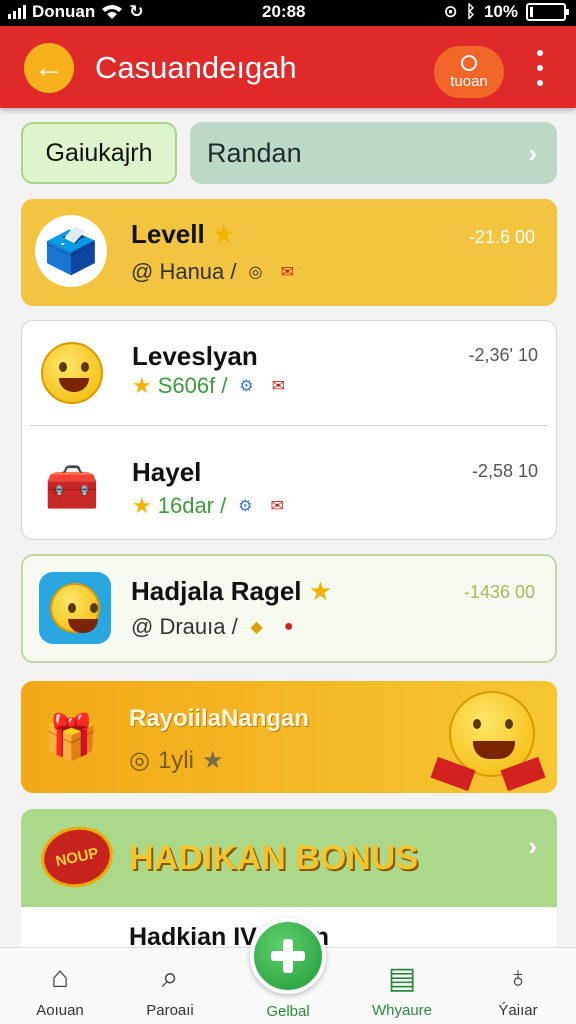  Describe the element at coordinates (469, 81) in the screenshot. I see `profile-badge-label: tuoan` at that location.